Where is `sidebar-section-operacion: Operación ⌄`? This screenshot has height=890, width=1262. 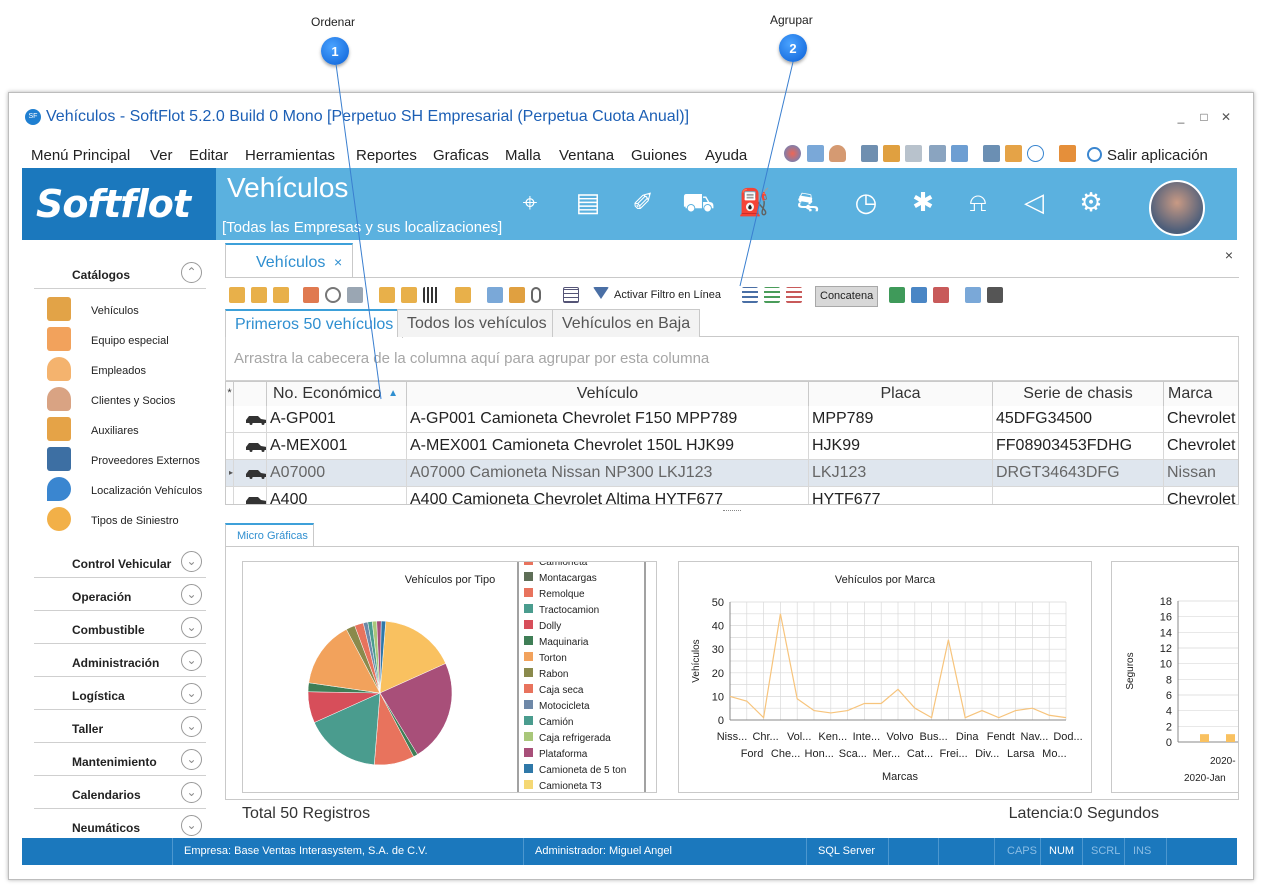 sidebar-section-operacion: Operación ⌄ is located at coordinates (120, 595).